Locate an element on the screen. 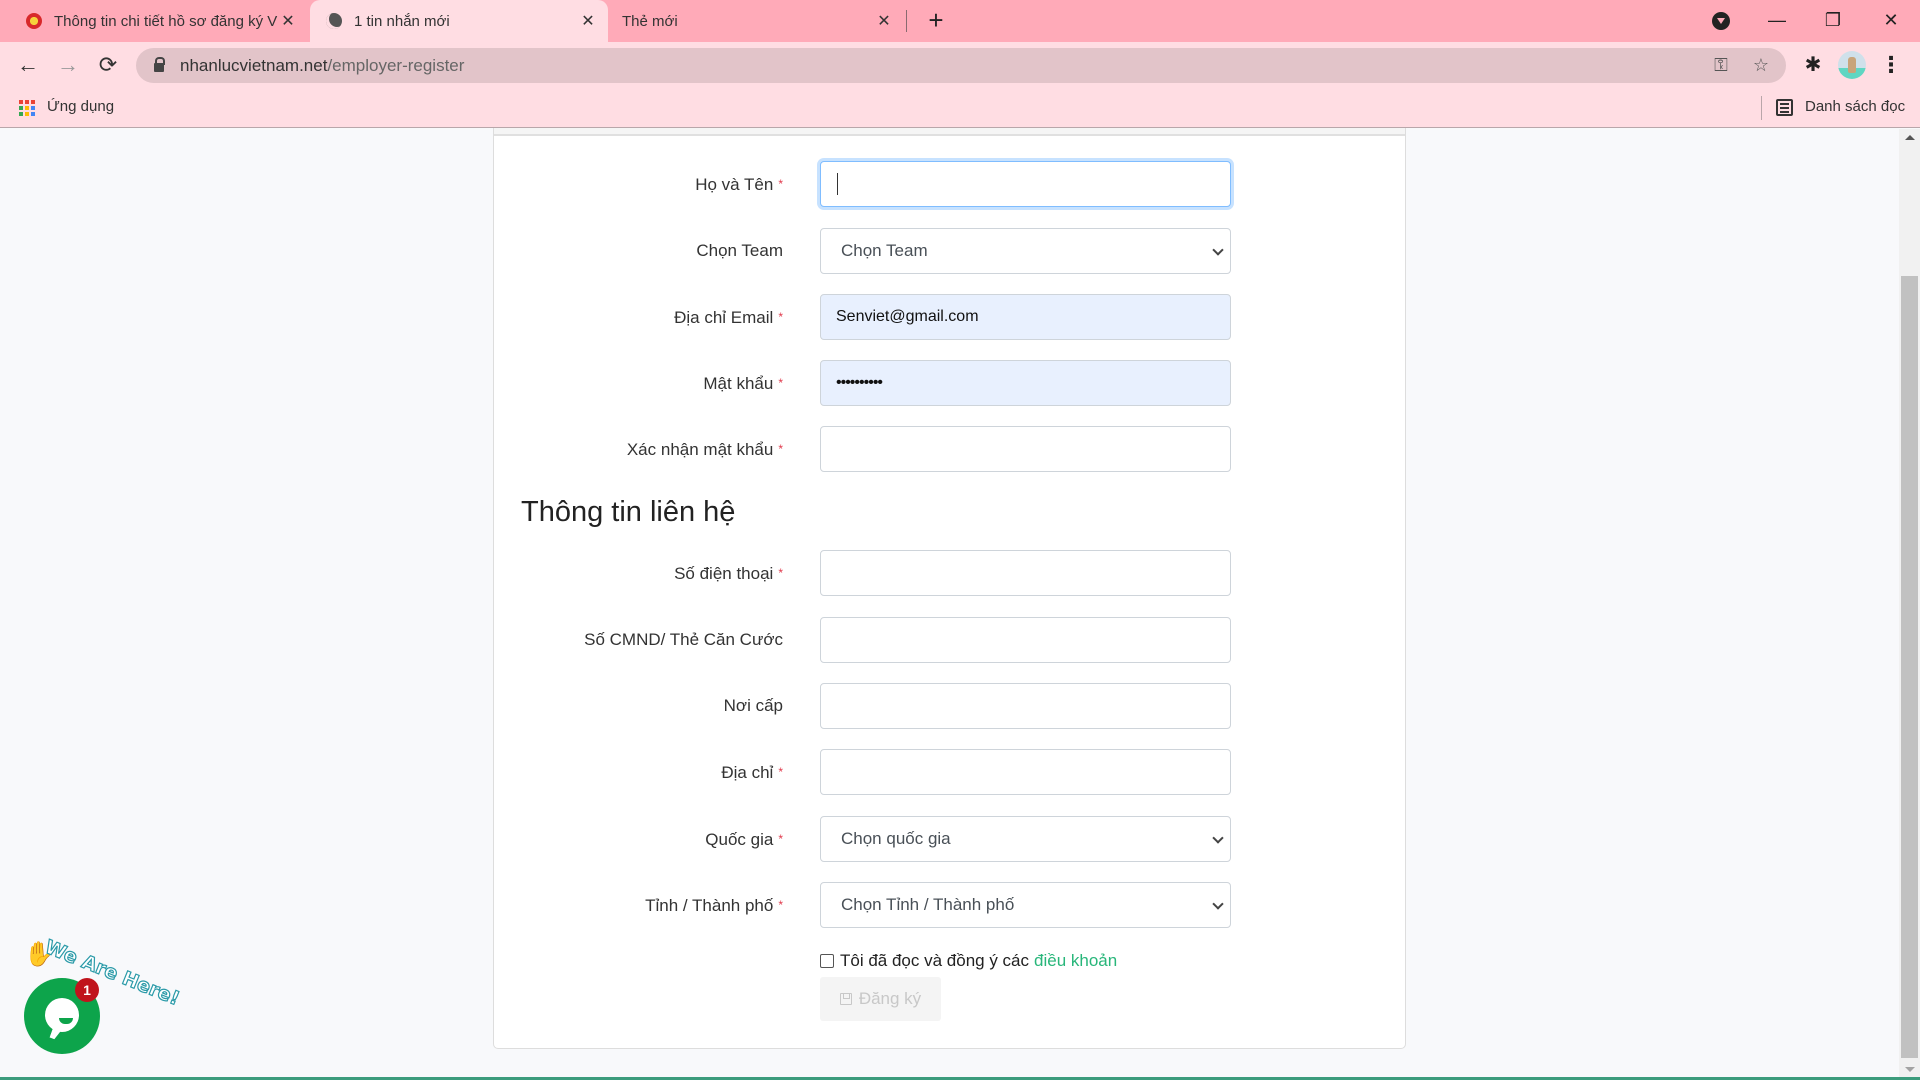  form-row-full-name: Họ và Tên * is located at coordinates (950, 184).